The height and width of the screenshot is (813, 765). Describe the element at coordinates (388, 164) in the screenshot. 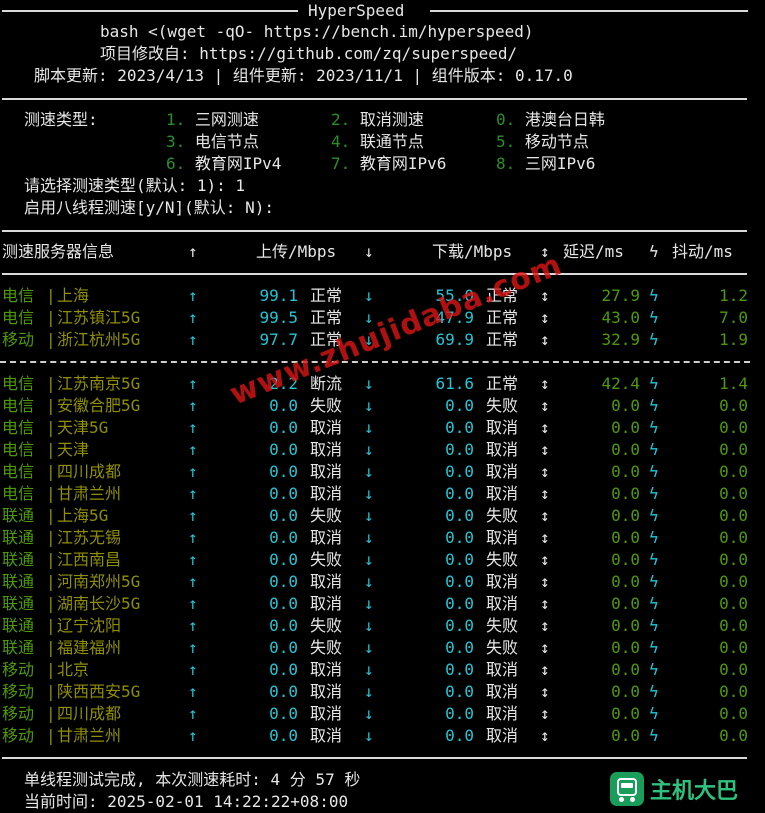

I see `menu-option-7: 7. 教育网IPv6` at that location.